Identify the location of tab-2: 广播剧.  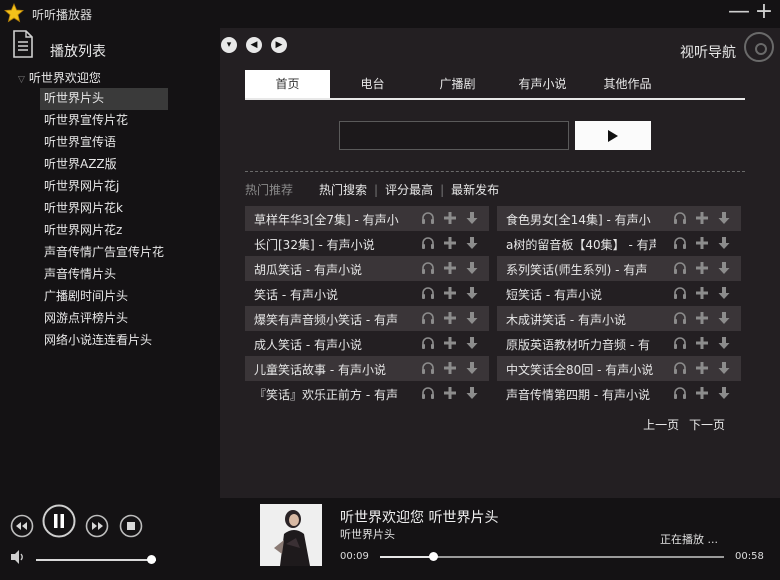
(457, 84).